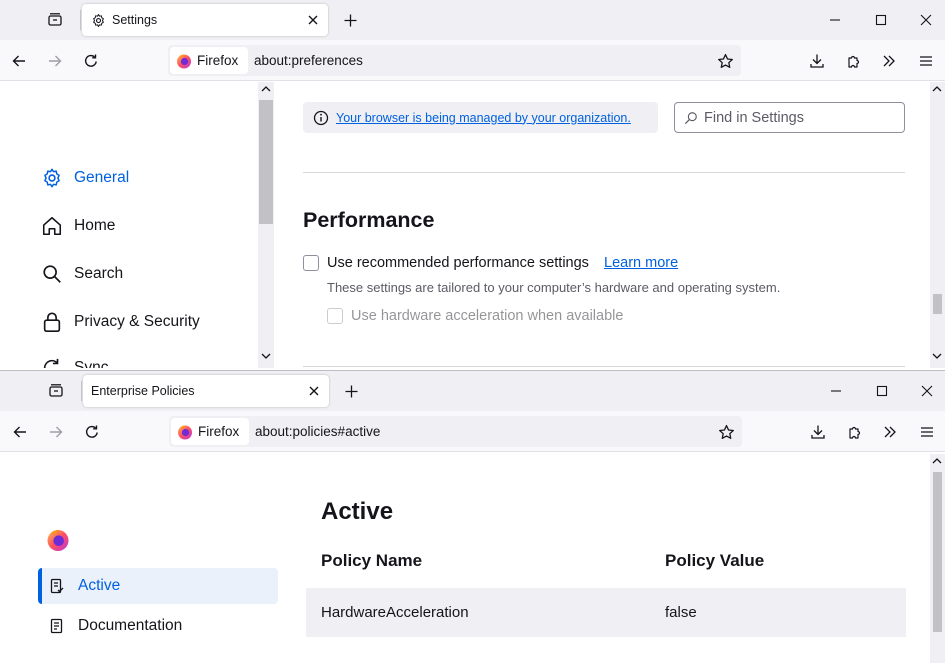  What do you see at coordinates (641, 263) in the screenshot?
I see `learn-more-link: Learn more` at bounding box center [641, 263].